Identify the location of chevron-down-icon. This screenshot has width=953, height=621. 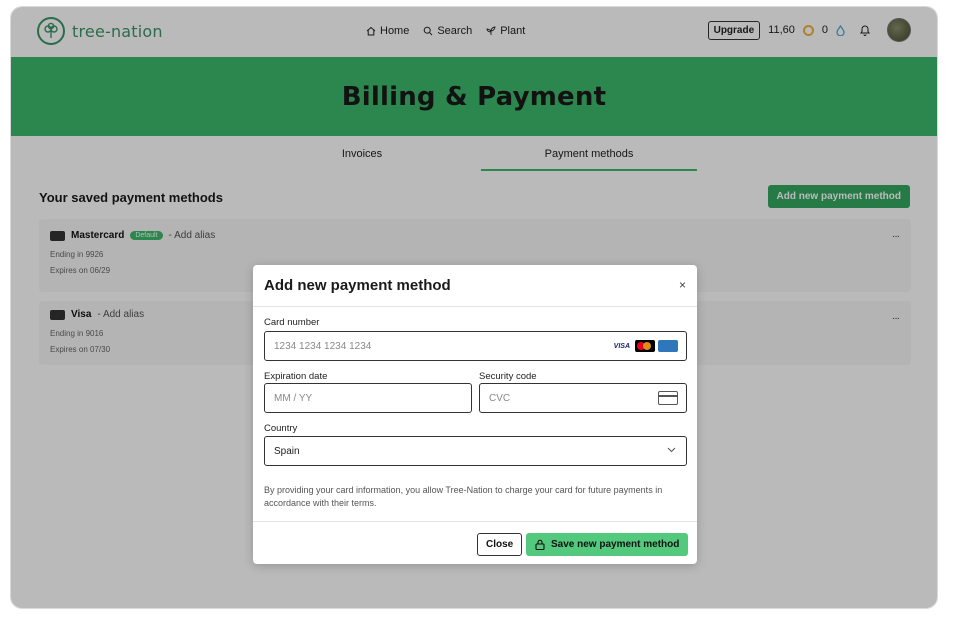
(671, 450).